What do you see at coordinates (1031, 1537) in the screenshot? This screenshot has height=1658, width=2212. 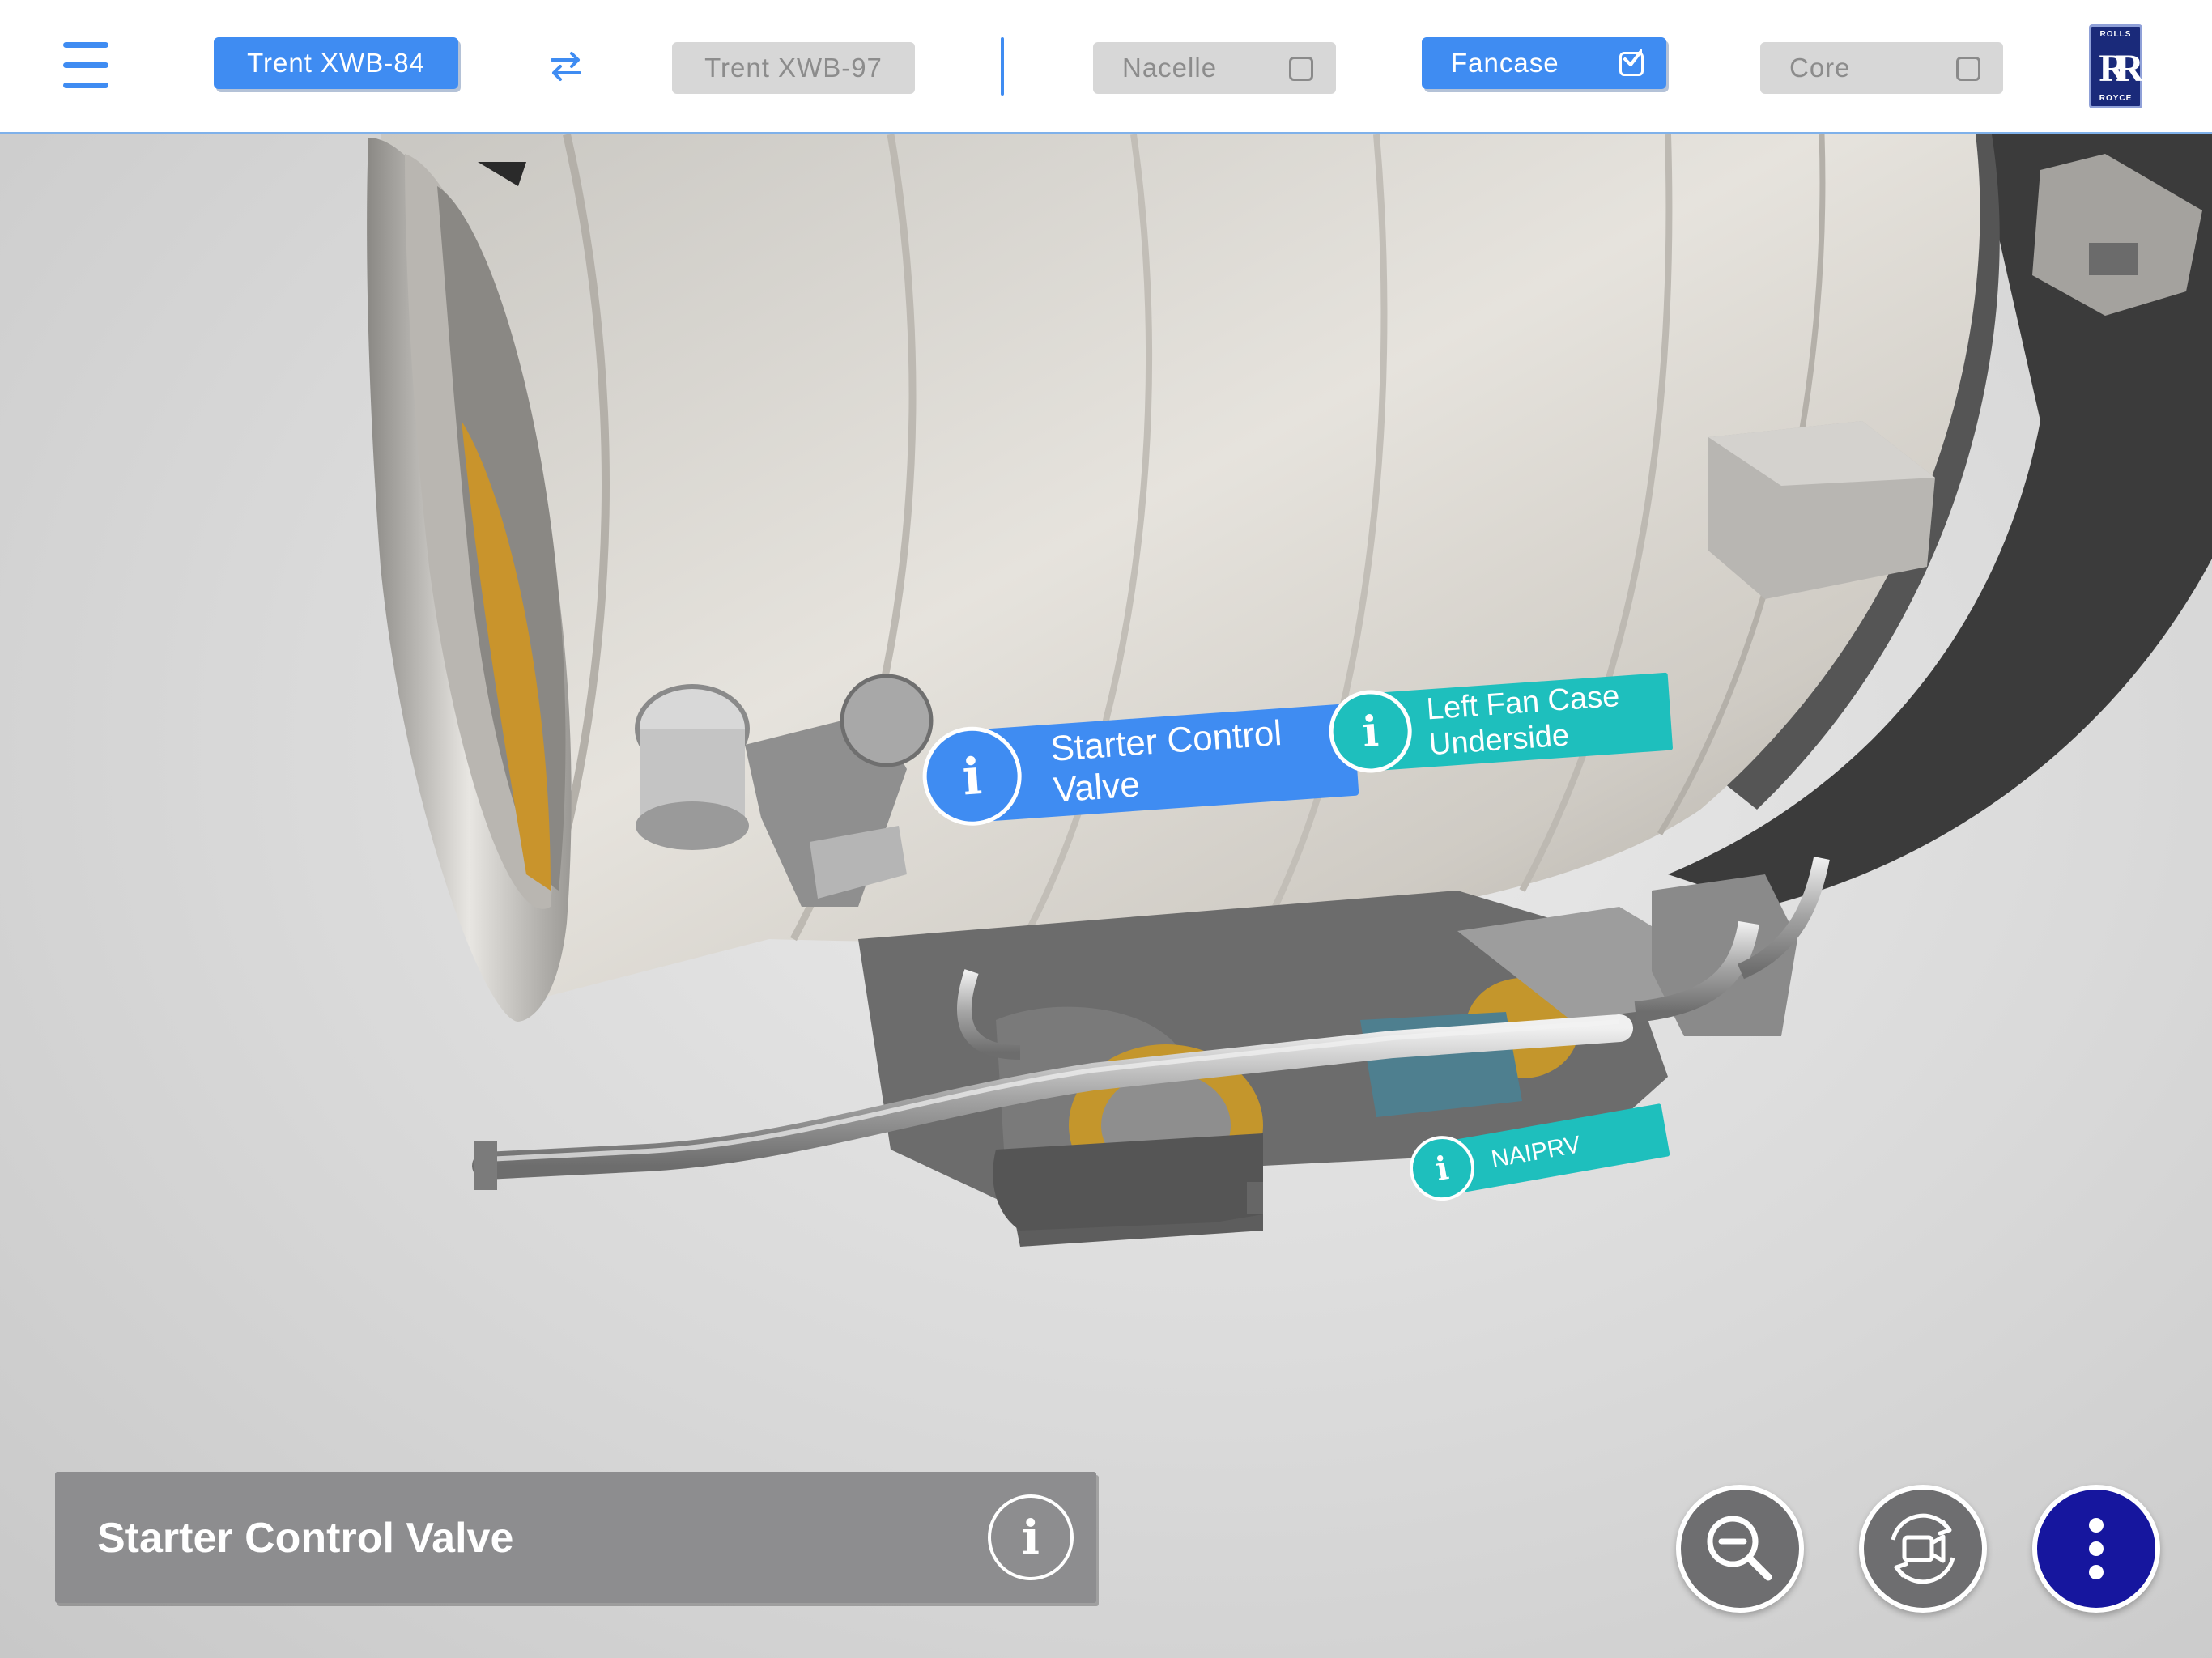 I see `part-info-button: i` at bounding box center [1031, 1537].